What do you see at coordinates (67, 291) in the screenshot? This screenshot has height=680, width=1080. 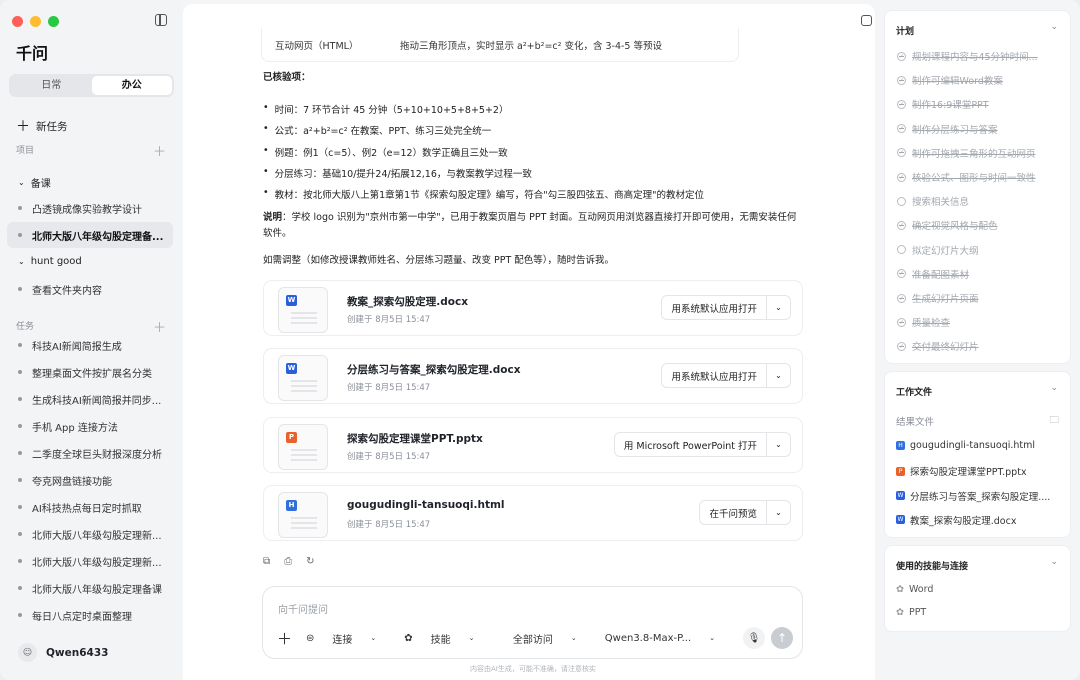 I see `item-label: 查看文件夹内容` at bounding box center [67, 291].